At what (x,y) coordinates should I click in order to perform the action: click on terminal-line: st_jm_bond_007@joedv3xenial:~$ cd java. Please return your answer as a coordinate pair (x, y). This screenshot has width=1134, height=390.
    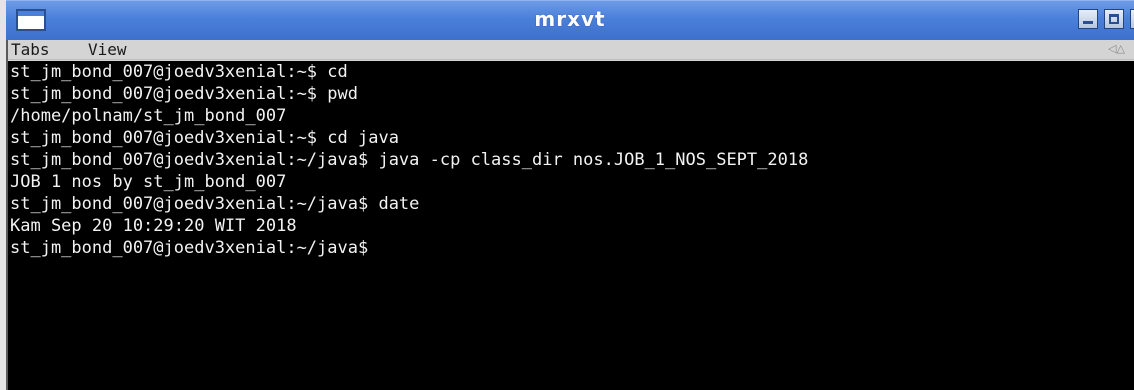
    Looking at the image, I should click on (204, 138).